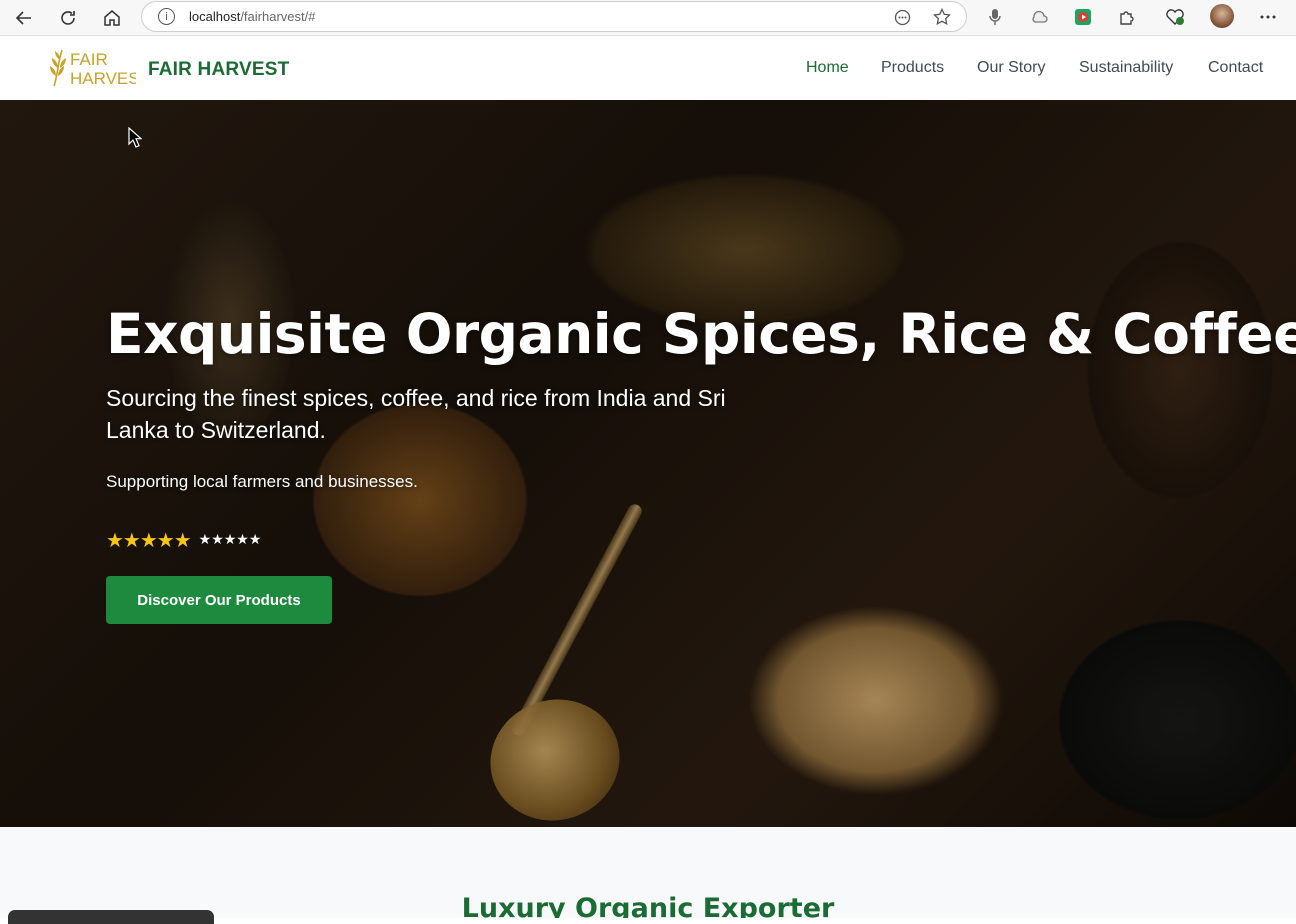 This screenshot has height=924, width=1296. What do you see at coordinates (135, 137) in the screenshot?
I see `mouse-cursor-icon` at bounding box center [135, 137].